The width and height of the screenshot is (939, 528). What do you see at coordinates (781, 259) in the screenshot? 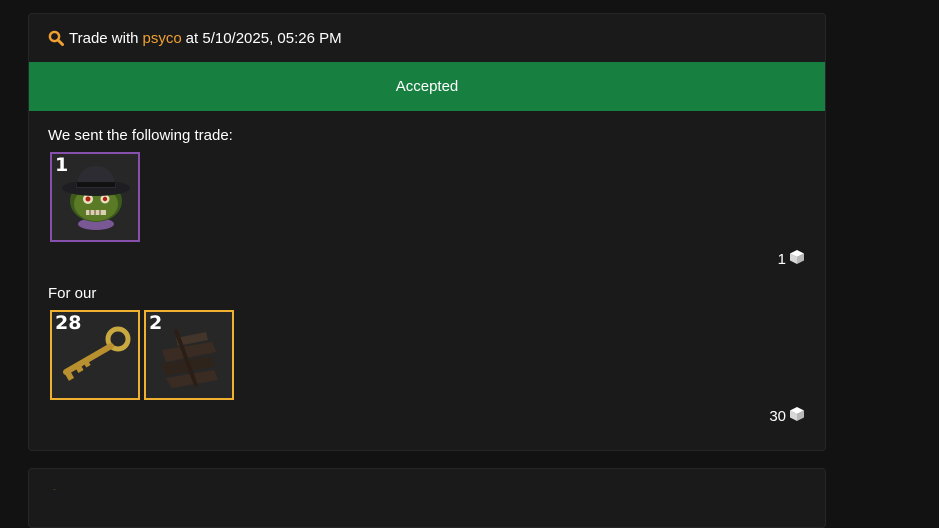
I see `sent-count-value: 1` at bounding box center [781, 259].